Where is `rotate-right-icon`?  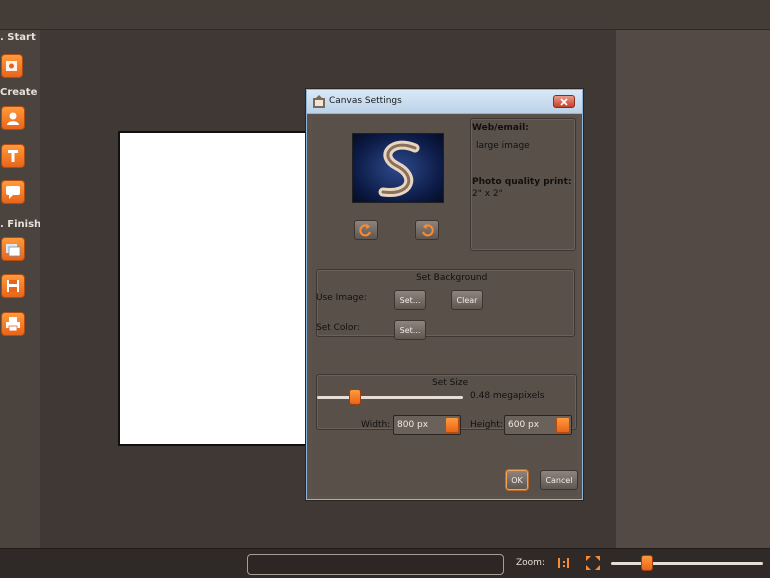 rotate-right-icon is located at coordinates (428, 230).